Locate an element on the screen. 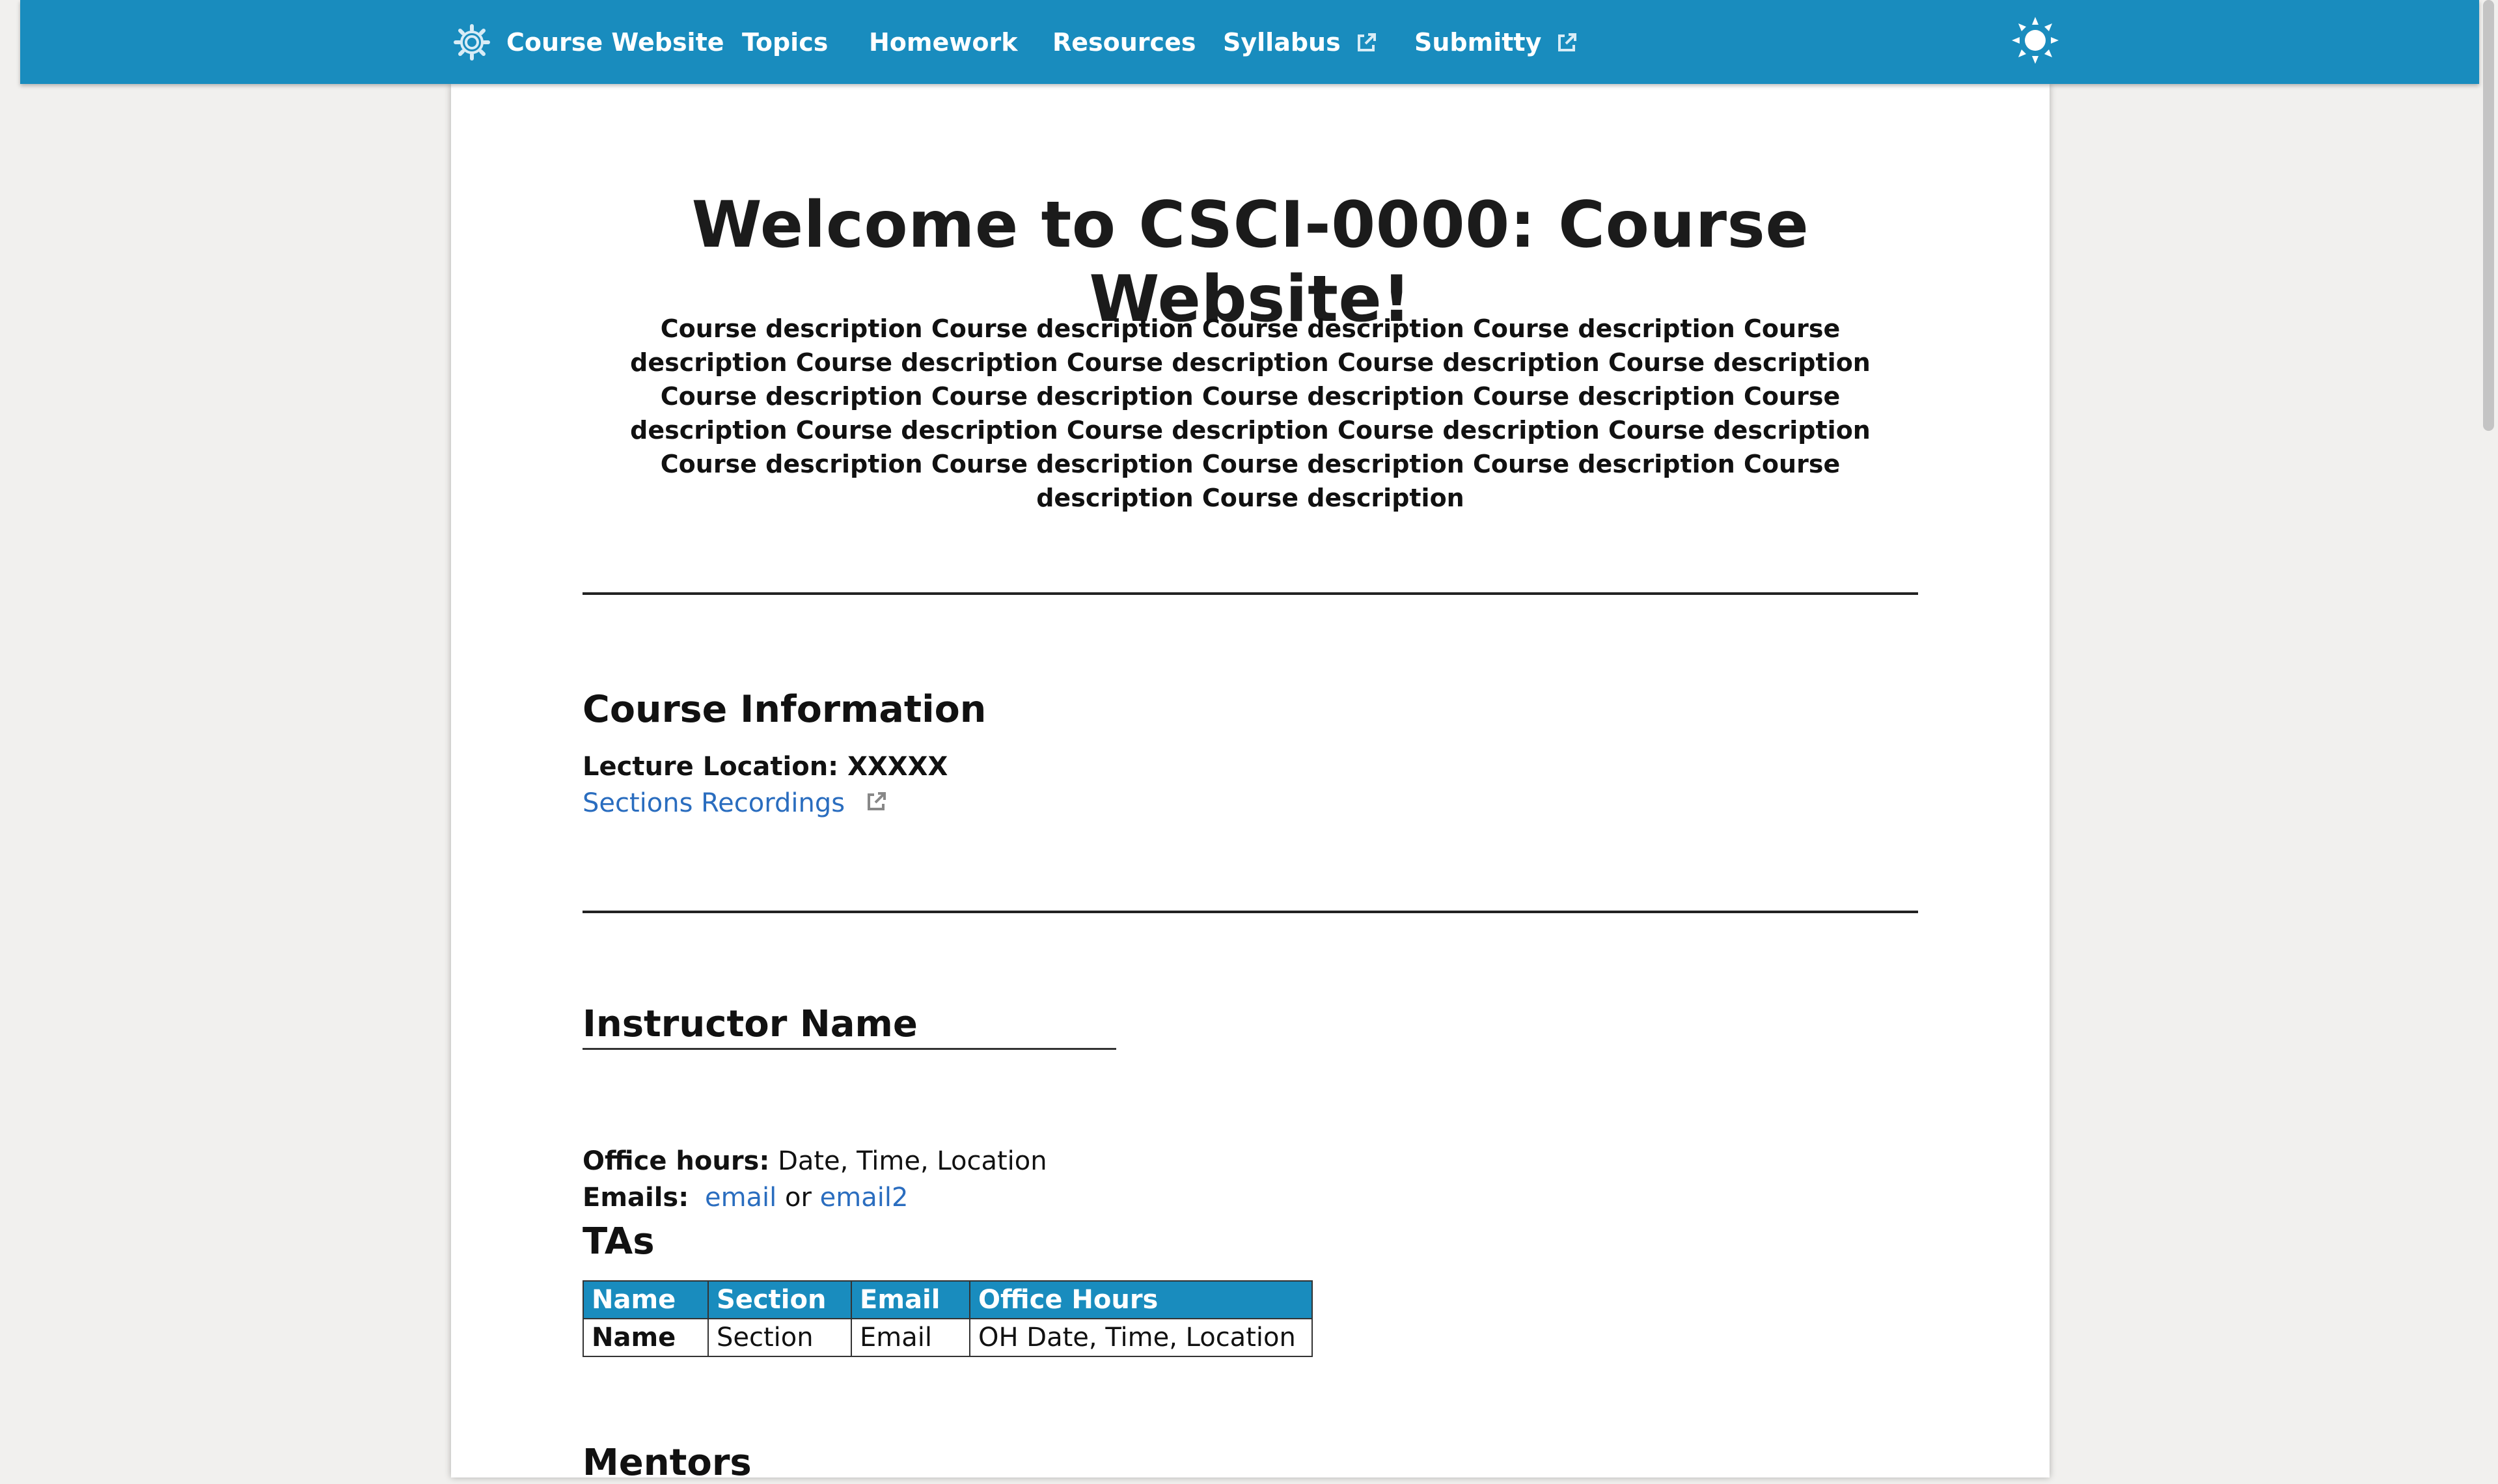 This screenshot has height=1484, width=2498. brand-label: Course Website is located at coordinates (615, 42).